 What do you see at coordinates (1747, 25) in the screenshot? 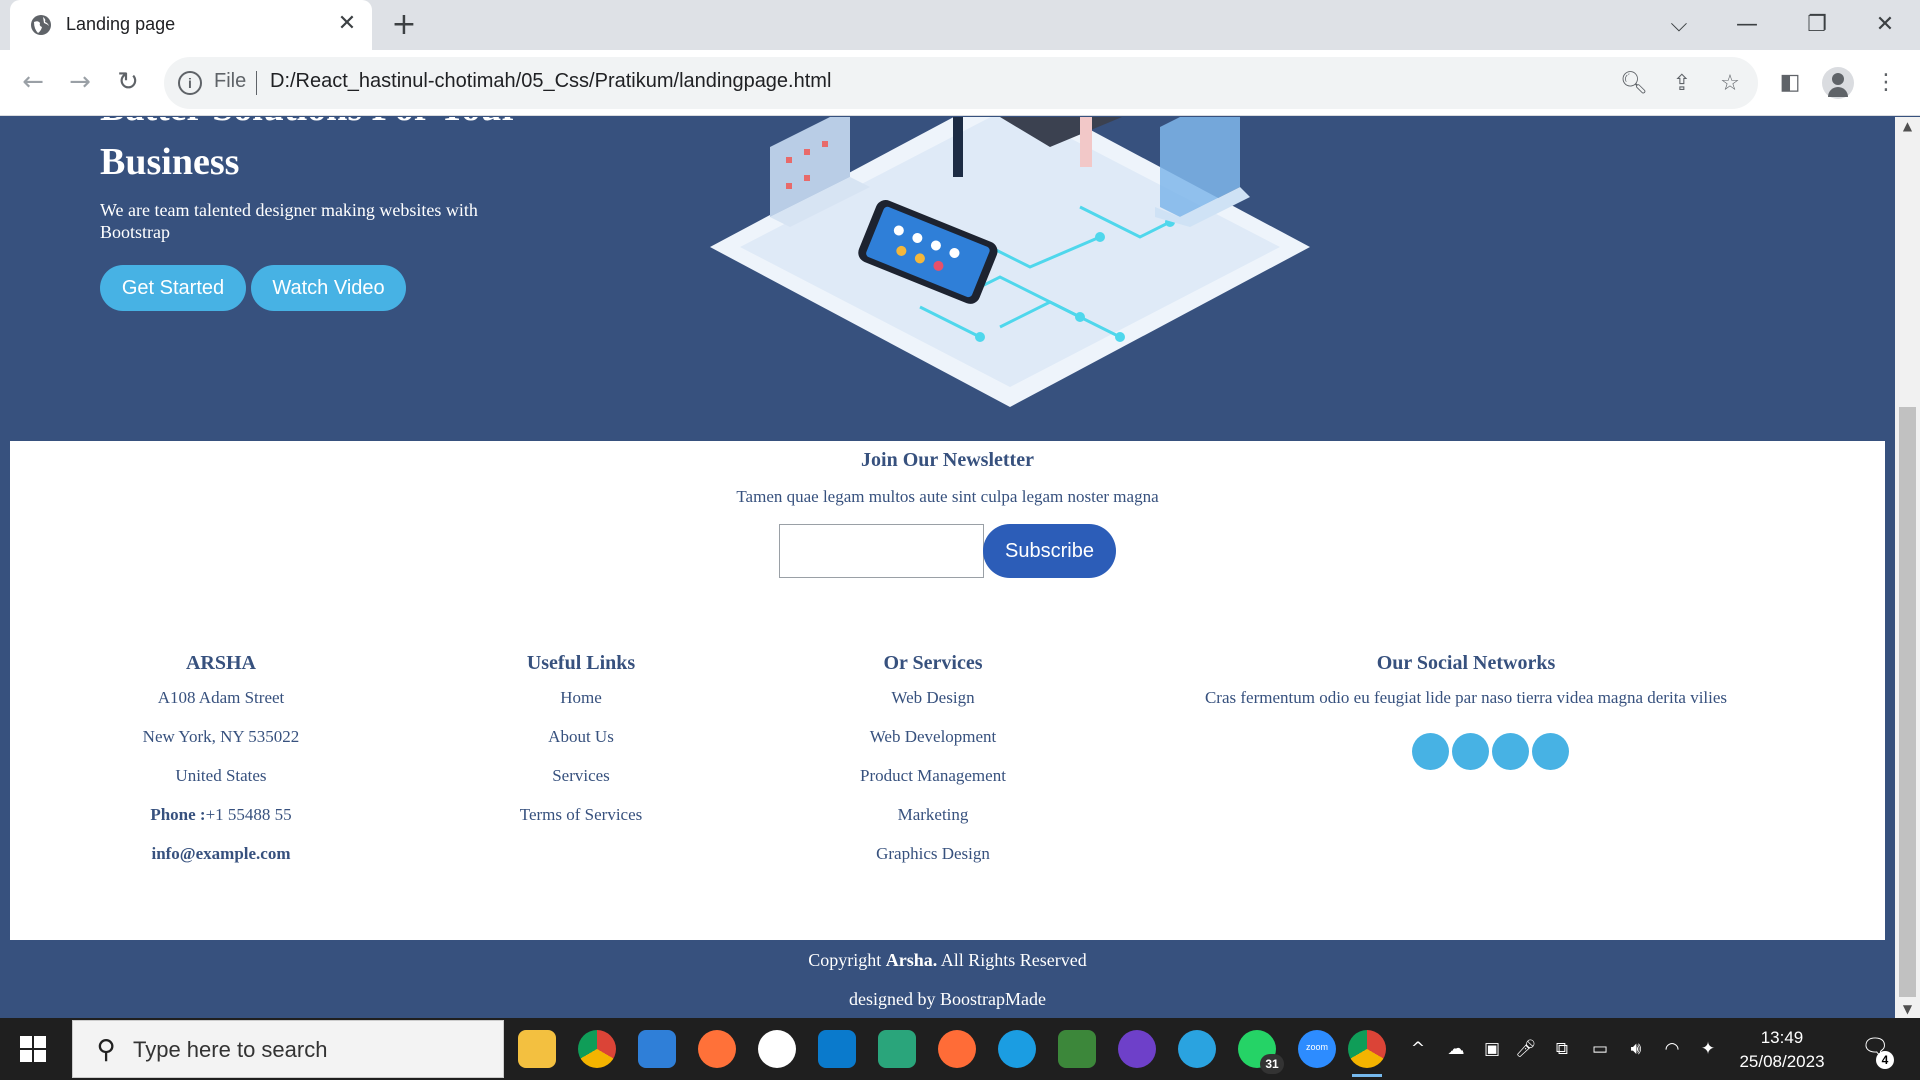
I see `minimize-button: —` at bounding box center [1747, 25].